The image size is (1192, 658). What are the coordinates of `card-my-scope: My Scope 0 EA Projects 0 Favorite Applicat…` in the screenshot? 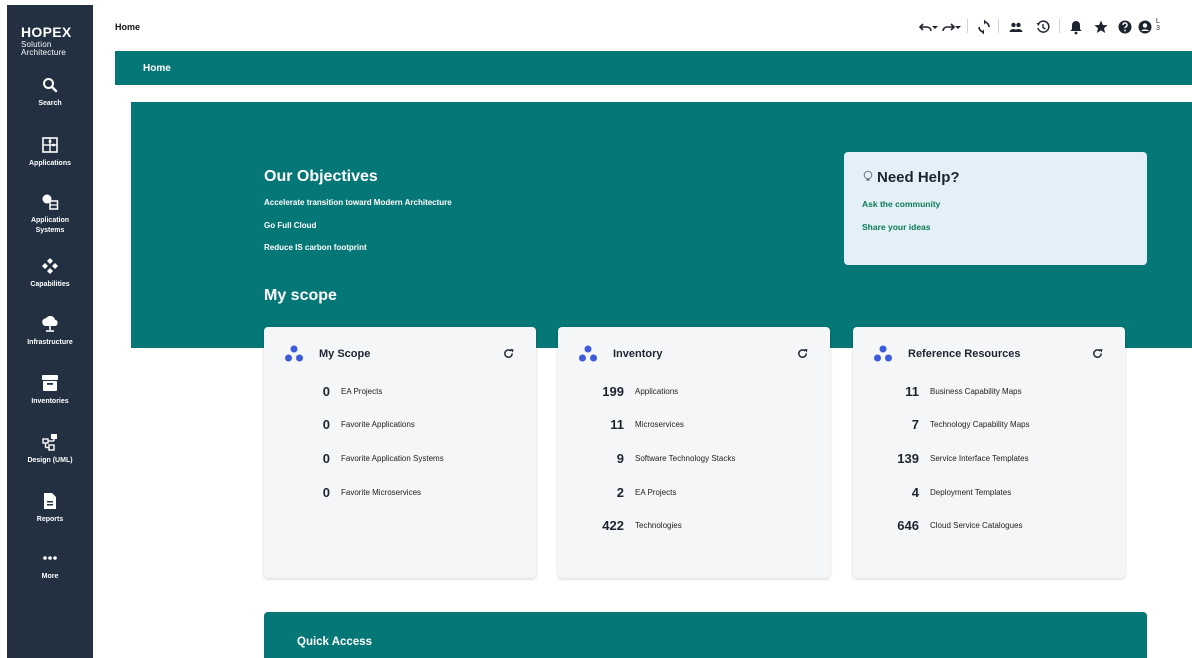 It's located at (400, 452).